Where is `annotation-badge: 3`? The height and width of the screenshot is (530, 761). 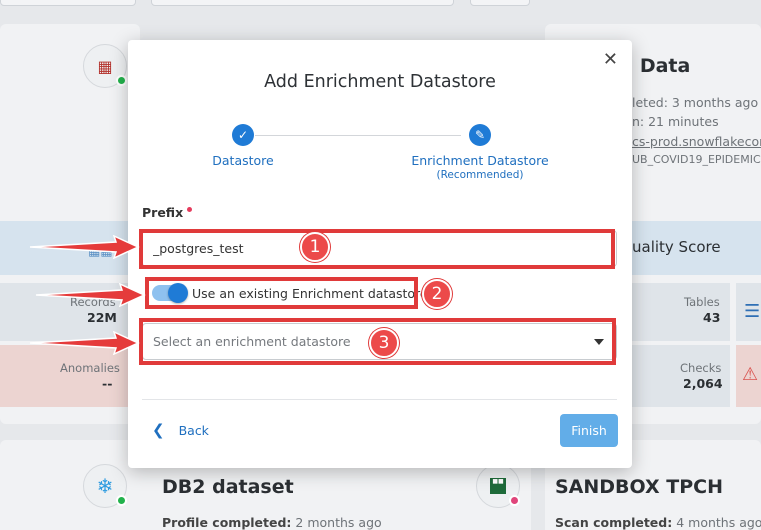
annotation-badge: 3 is located at coordinates (384, 343).